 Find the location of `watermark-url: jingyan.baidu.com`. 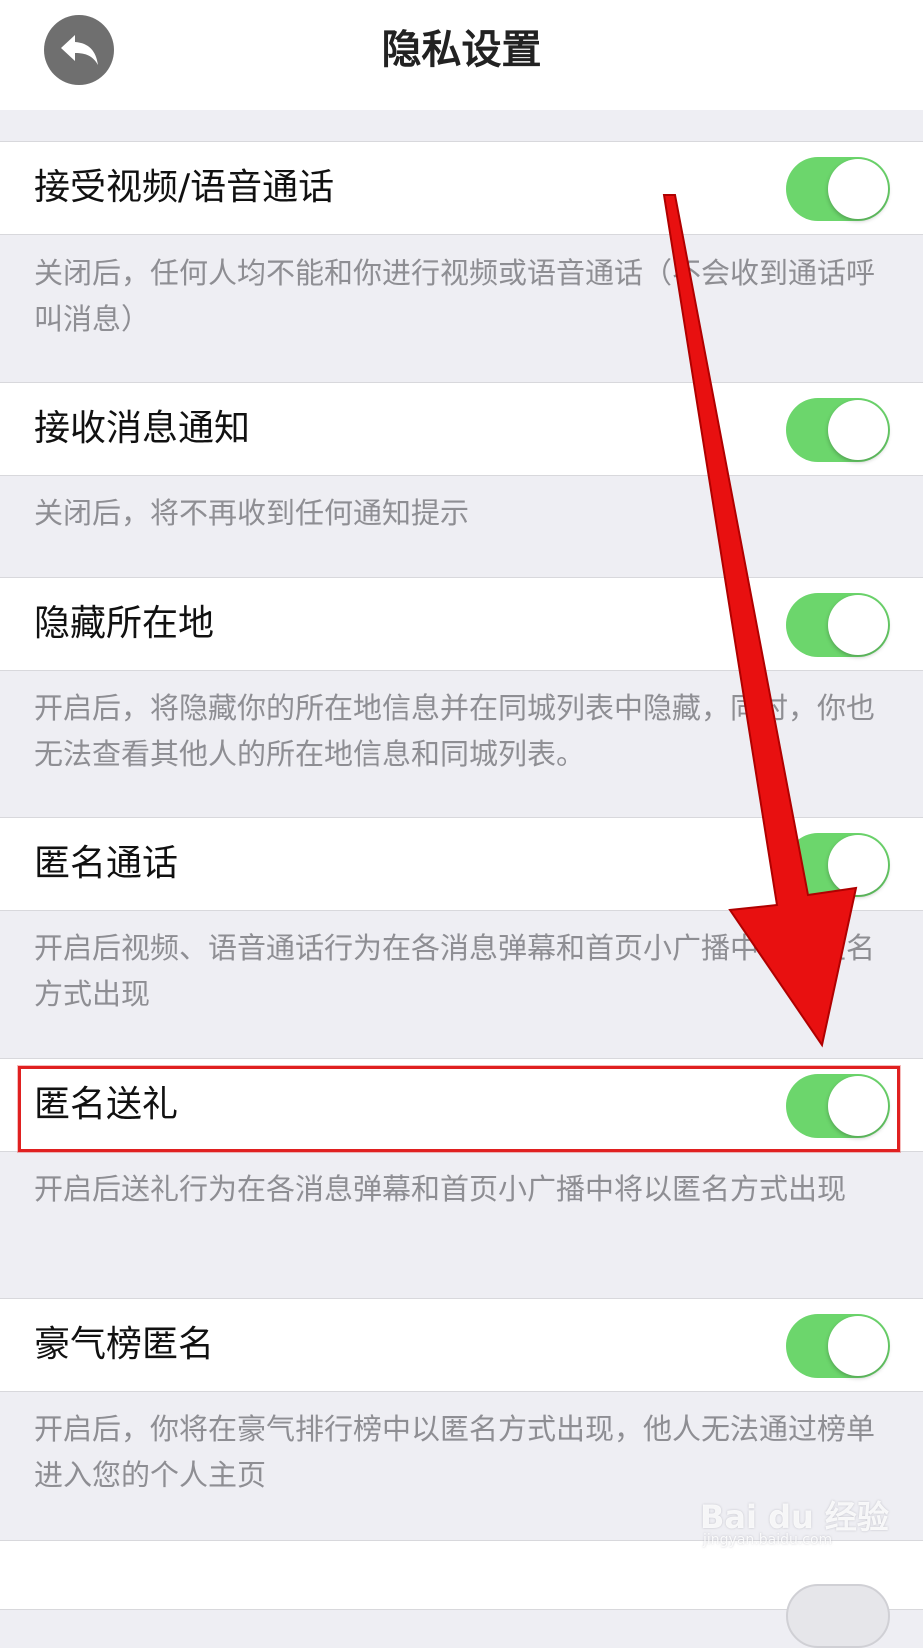

watermark-url: jingyan.baidu.com is located at coordinates (768, 1540).